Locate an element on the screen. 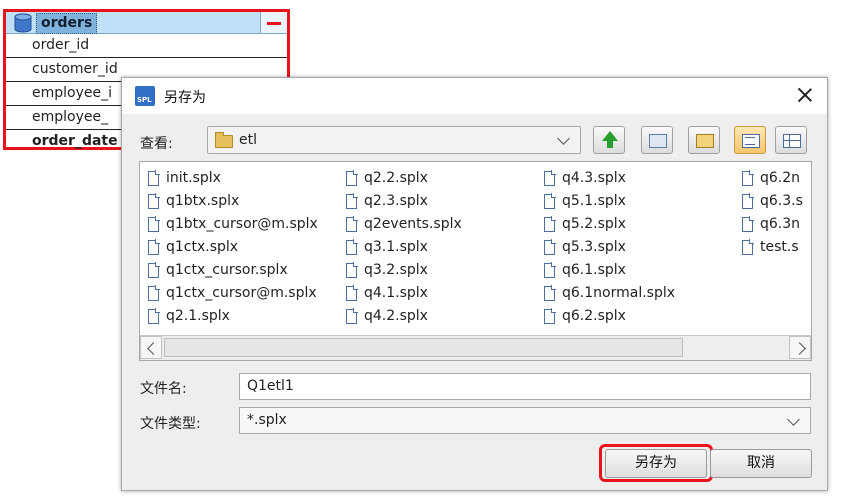 This screenshot has width=843, height=500. close-icon is located at coordinates (805, 95).